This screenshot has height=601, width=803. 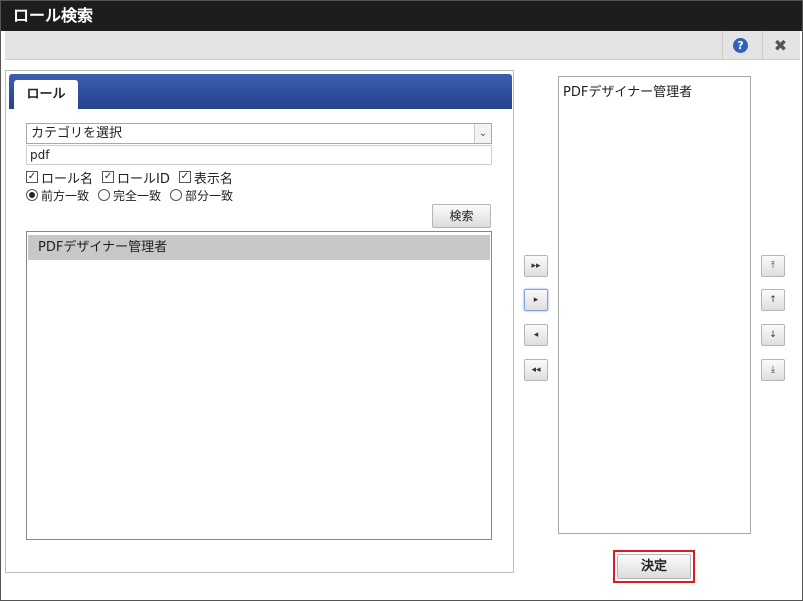 I want to click on close-icon: ✖, so click(x=780, y=45).